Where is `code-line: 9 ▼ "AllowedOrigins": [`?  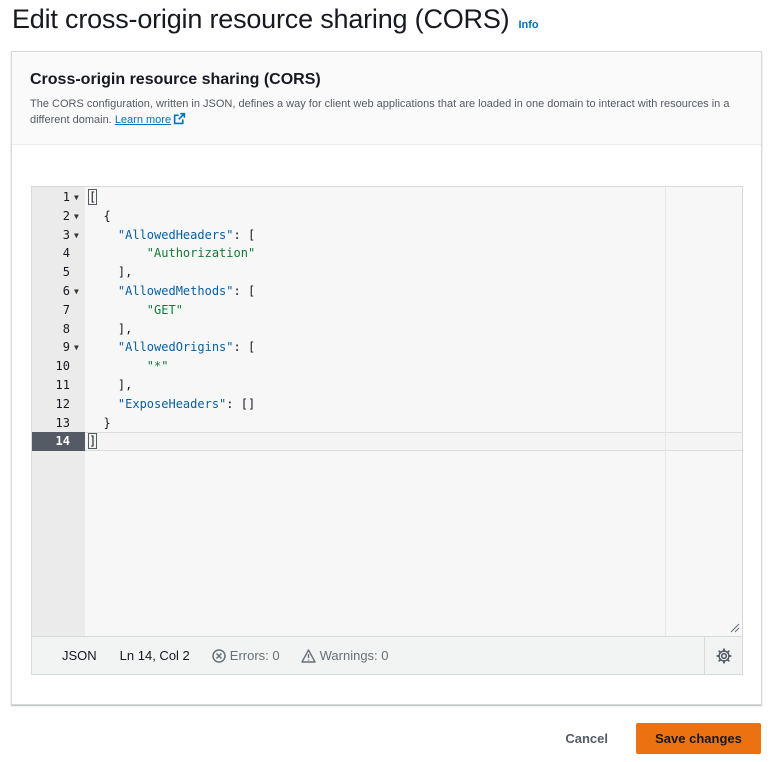
code-line: 9 ▼ "AllowedOrigins": [ is located at coordinates (387, 347).